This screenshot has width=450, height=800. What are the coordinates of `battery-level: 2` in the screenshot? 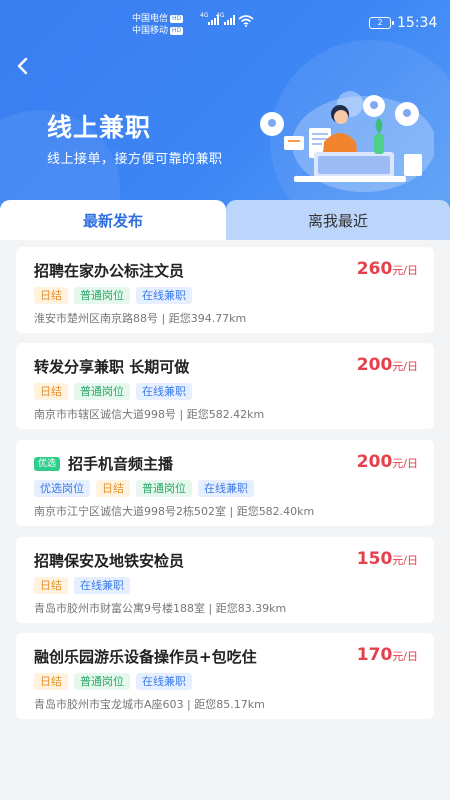 It's located at (380, 22).